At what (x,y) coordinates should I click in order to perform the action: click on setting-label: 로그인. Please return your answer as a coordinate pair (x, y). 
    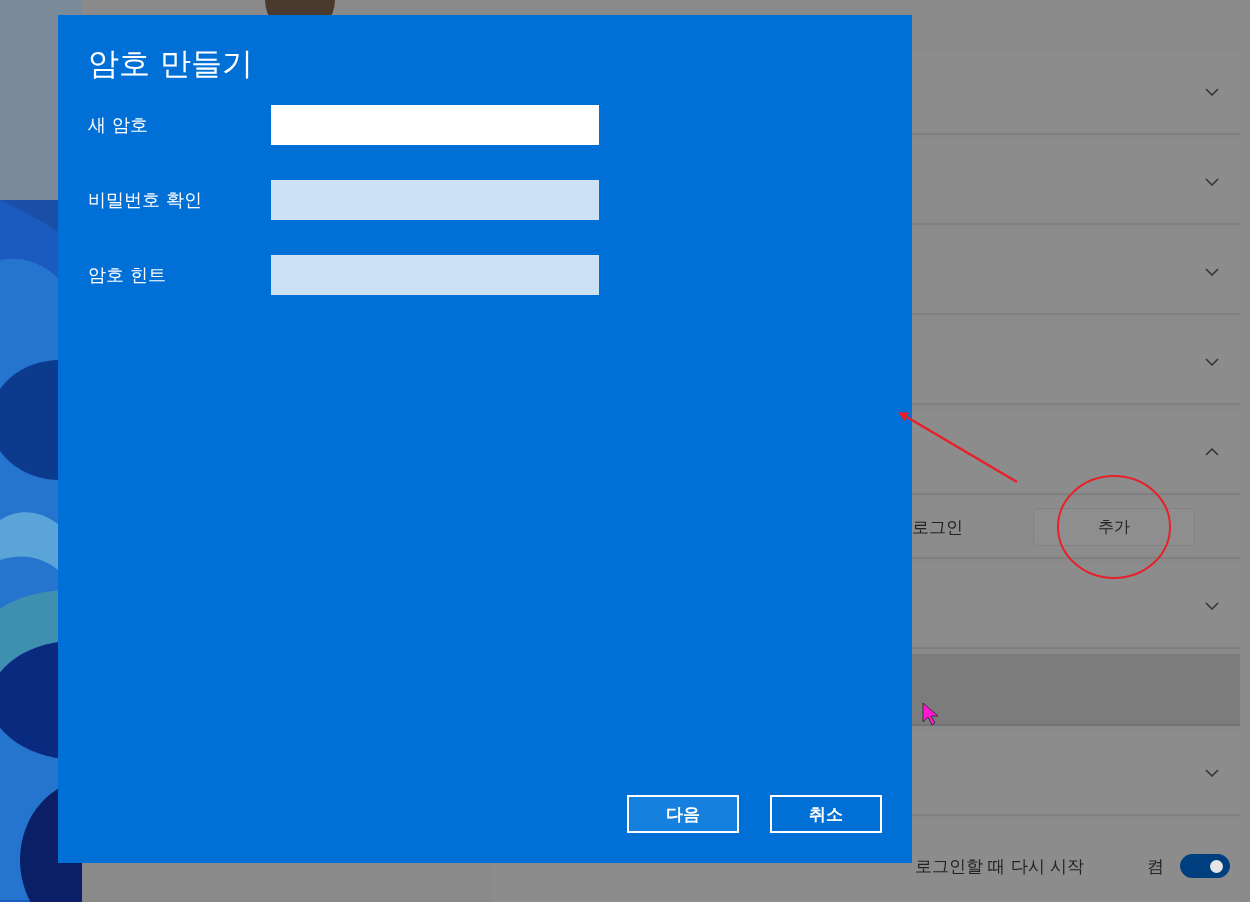
    Looking at the image, I should click on (937, 527).